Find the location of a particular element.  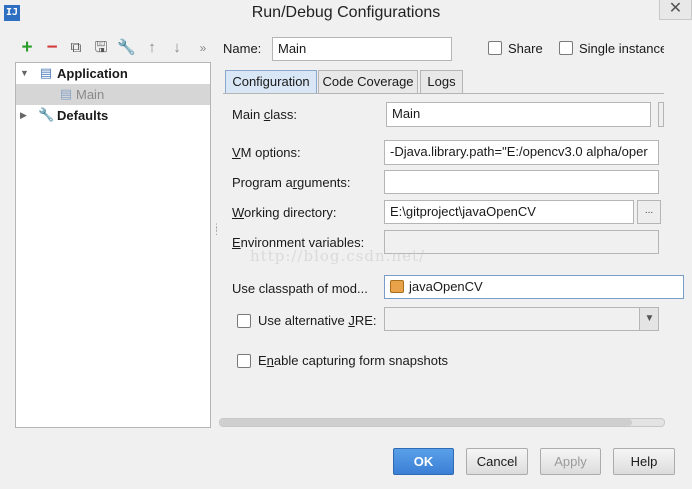

apply-button: Apply is located at coordinates (570, 461).